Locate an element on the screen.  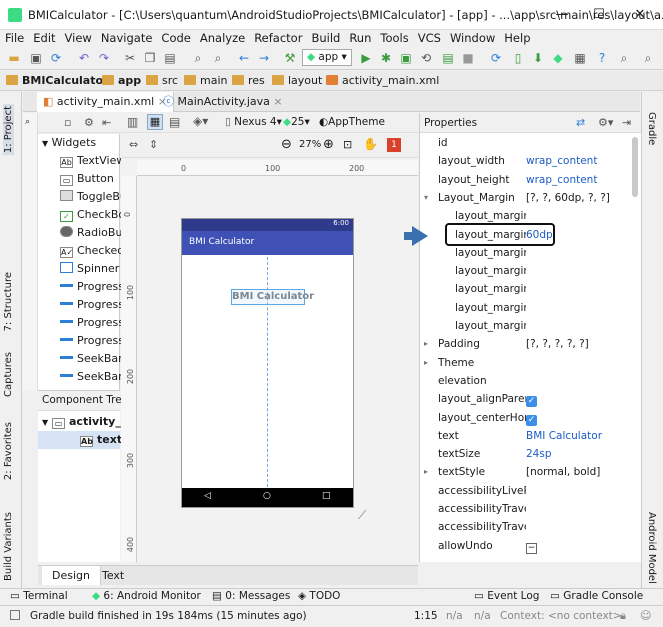
crumb-main: main is located at coordinates (205, 80).